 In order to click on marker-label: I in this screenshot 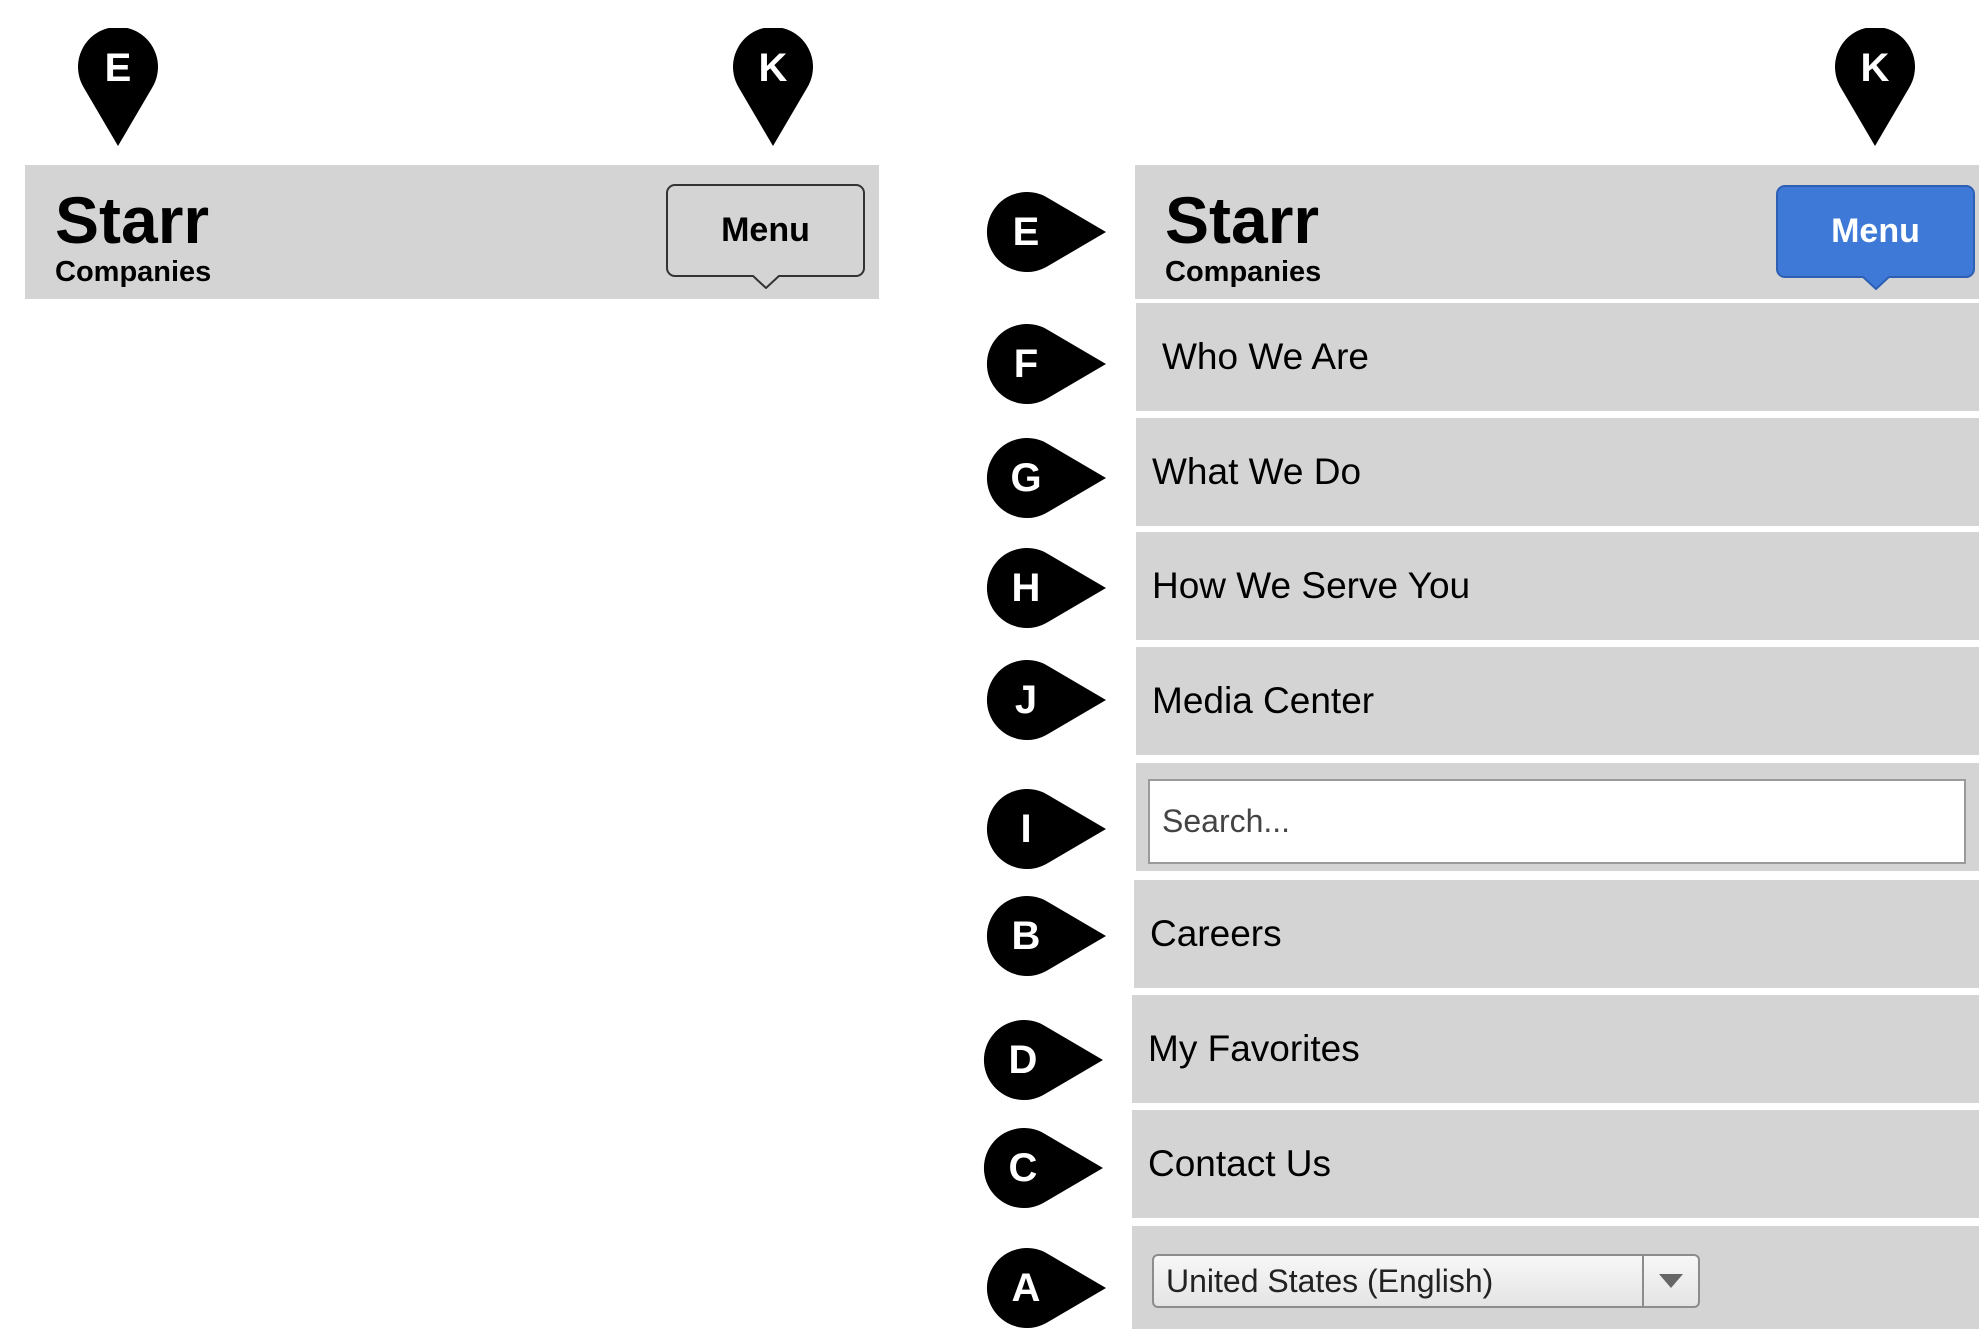, I will do `click(1026, 829)`.